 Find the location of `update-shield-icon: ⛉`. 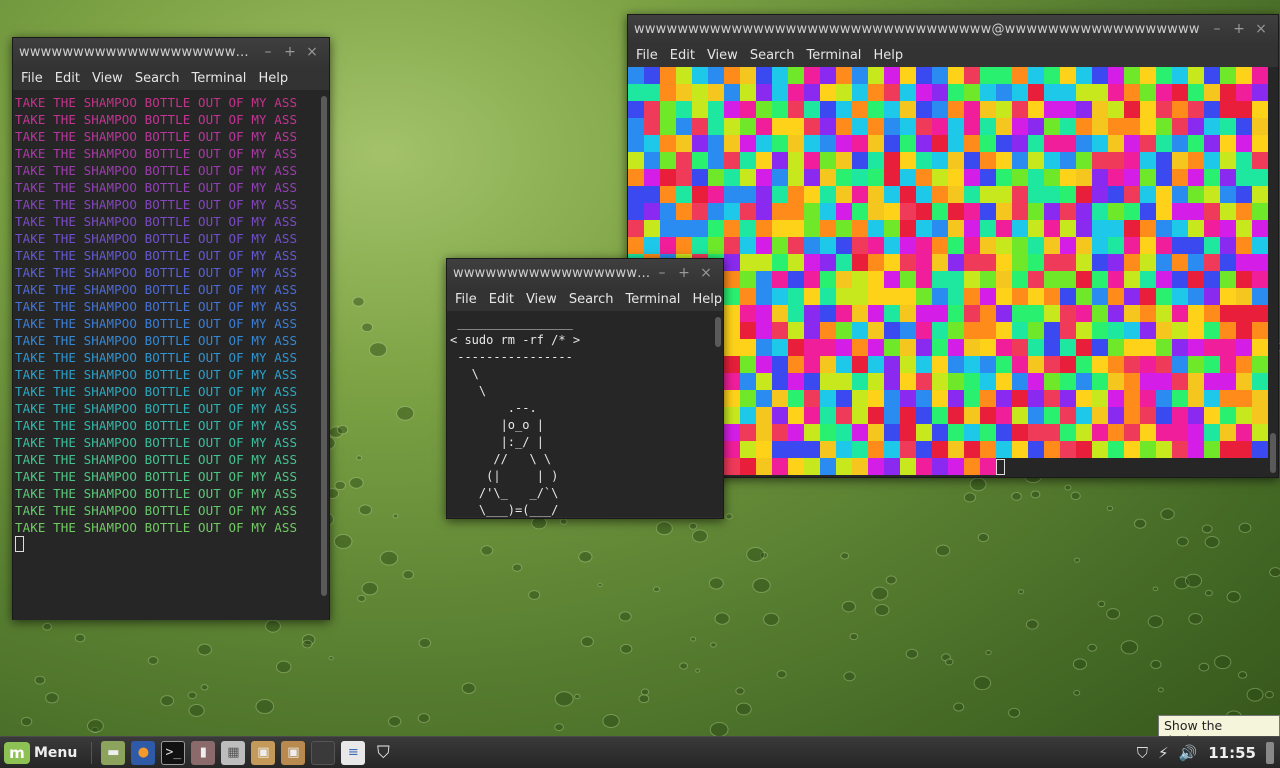

update-shield-icon: ⛉ is located at coordinates (1142, 753).